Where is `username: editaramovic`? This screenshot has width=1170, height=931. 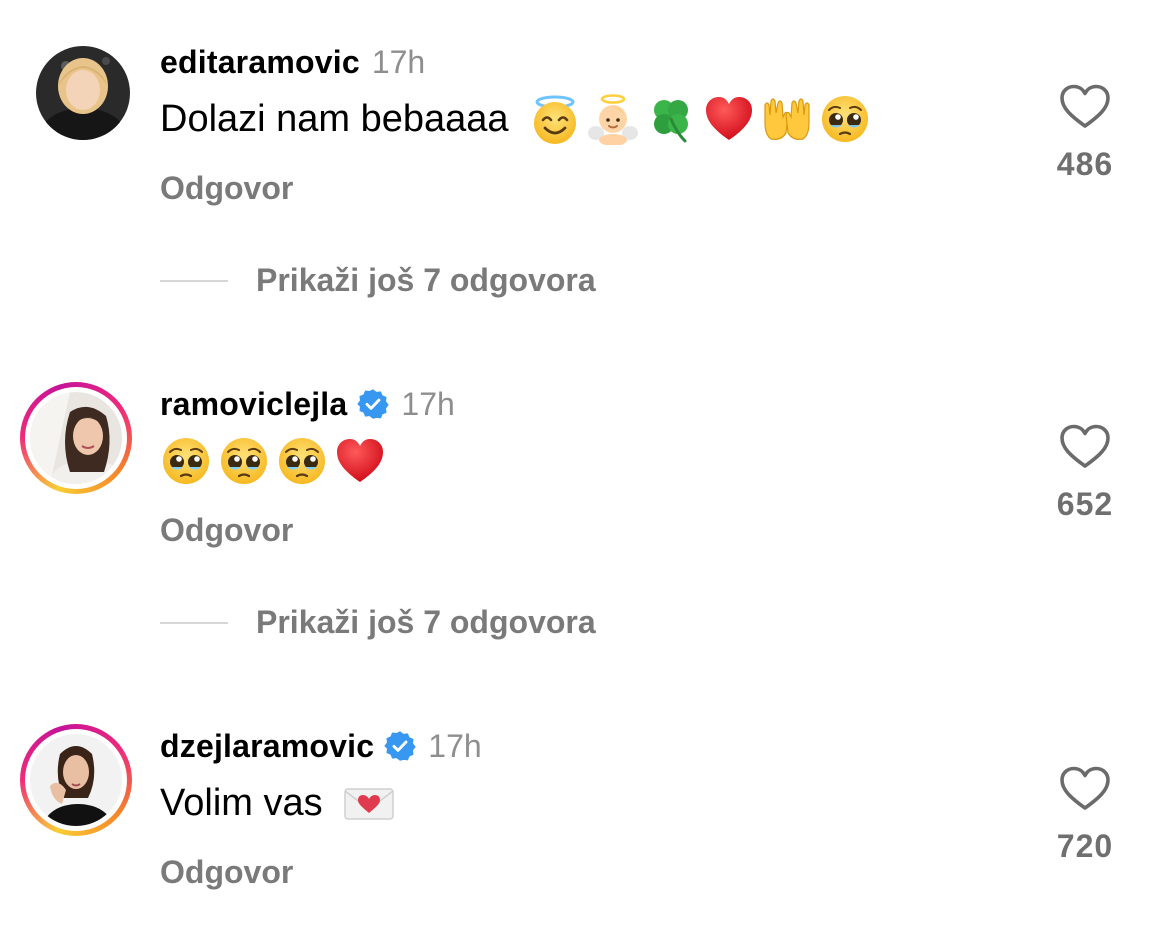 username: editaramovic is located at coordinates (260, 62).